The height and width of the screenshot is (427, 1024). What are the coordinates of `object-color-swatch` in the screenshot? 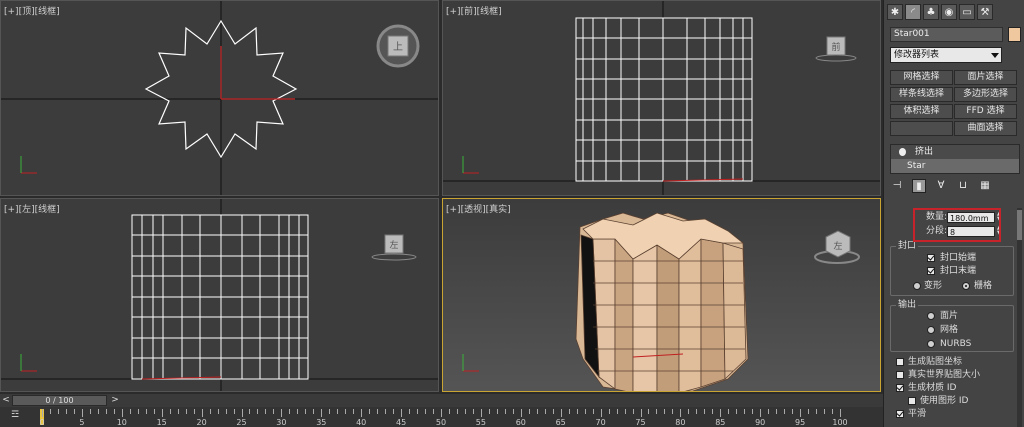 It's located at (1014, 34).